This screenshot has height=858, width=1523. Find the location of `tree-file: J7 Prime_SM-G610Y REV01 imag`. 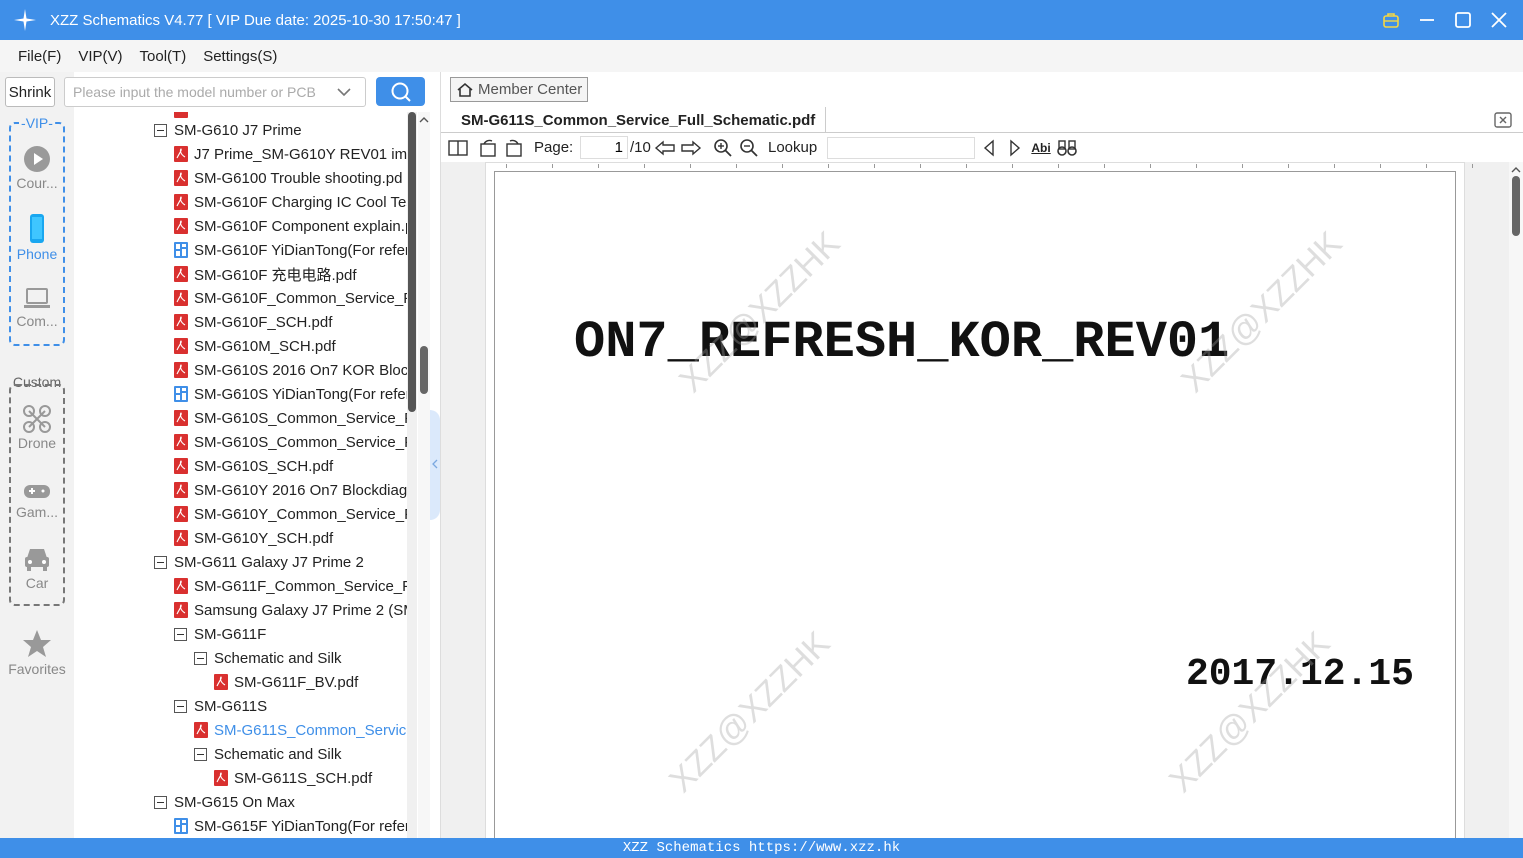

tree-file: J7 Prime_SM-G610Y REV01 imag is located at coordinates (290, 154).